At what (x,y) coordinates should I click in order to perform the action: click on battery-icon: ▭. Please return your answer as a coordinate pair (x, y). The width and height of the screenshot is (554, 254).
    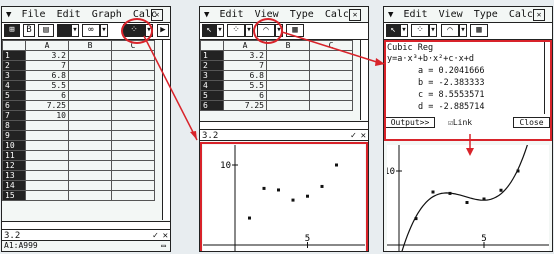
    Looking at the image, I should click on (163, 245).